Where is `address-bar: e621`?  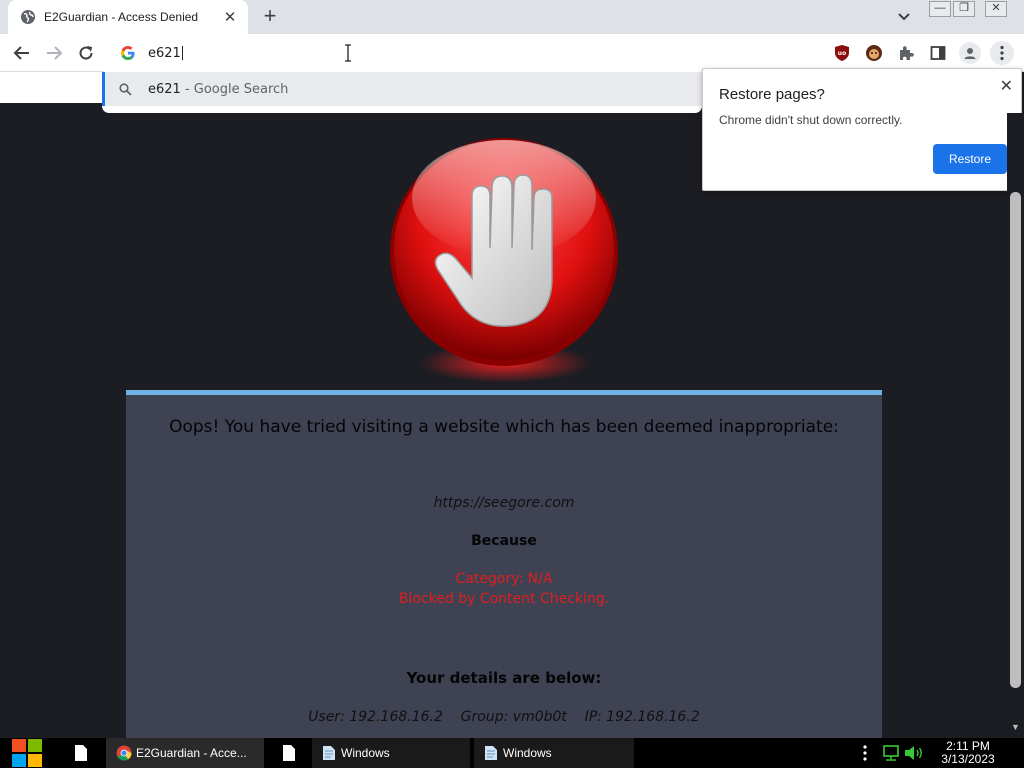
address-bar: e621 is located at coordinates (465, 53).